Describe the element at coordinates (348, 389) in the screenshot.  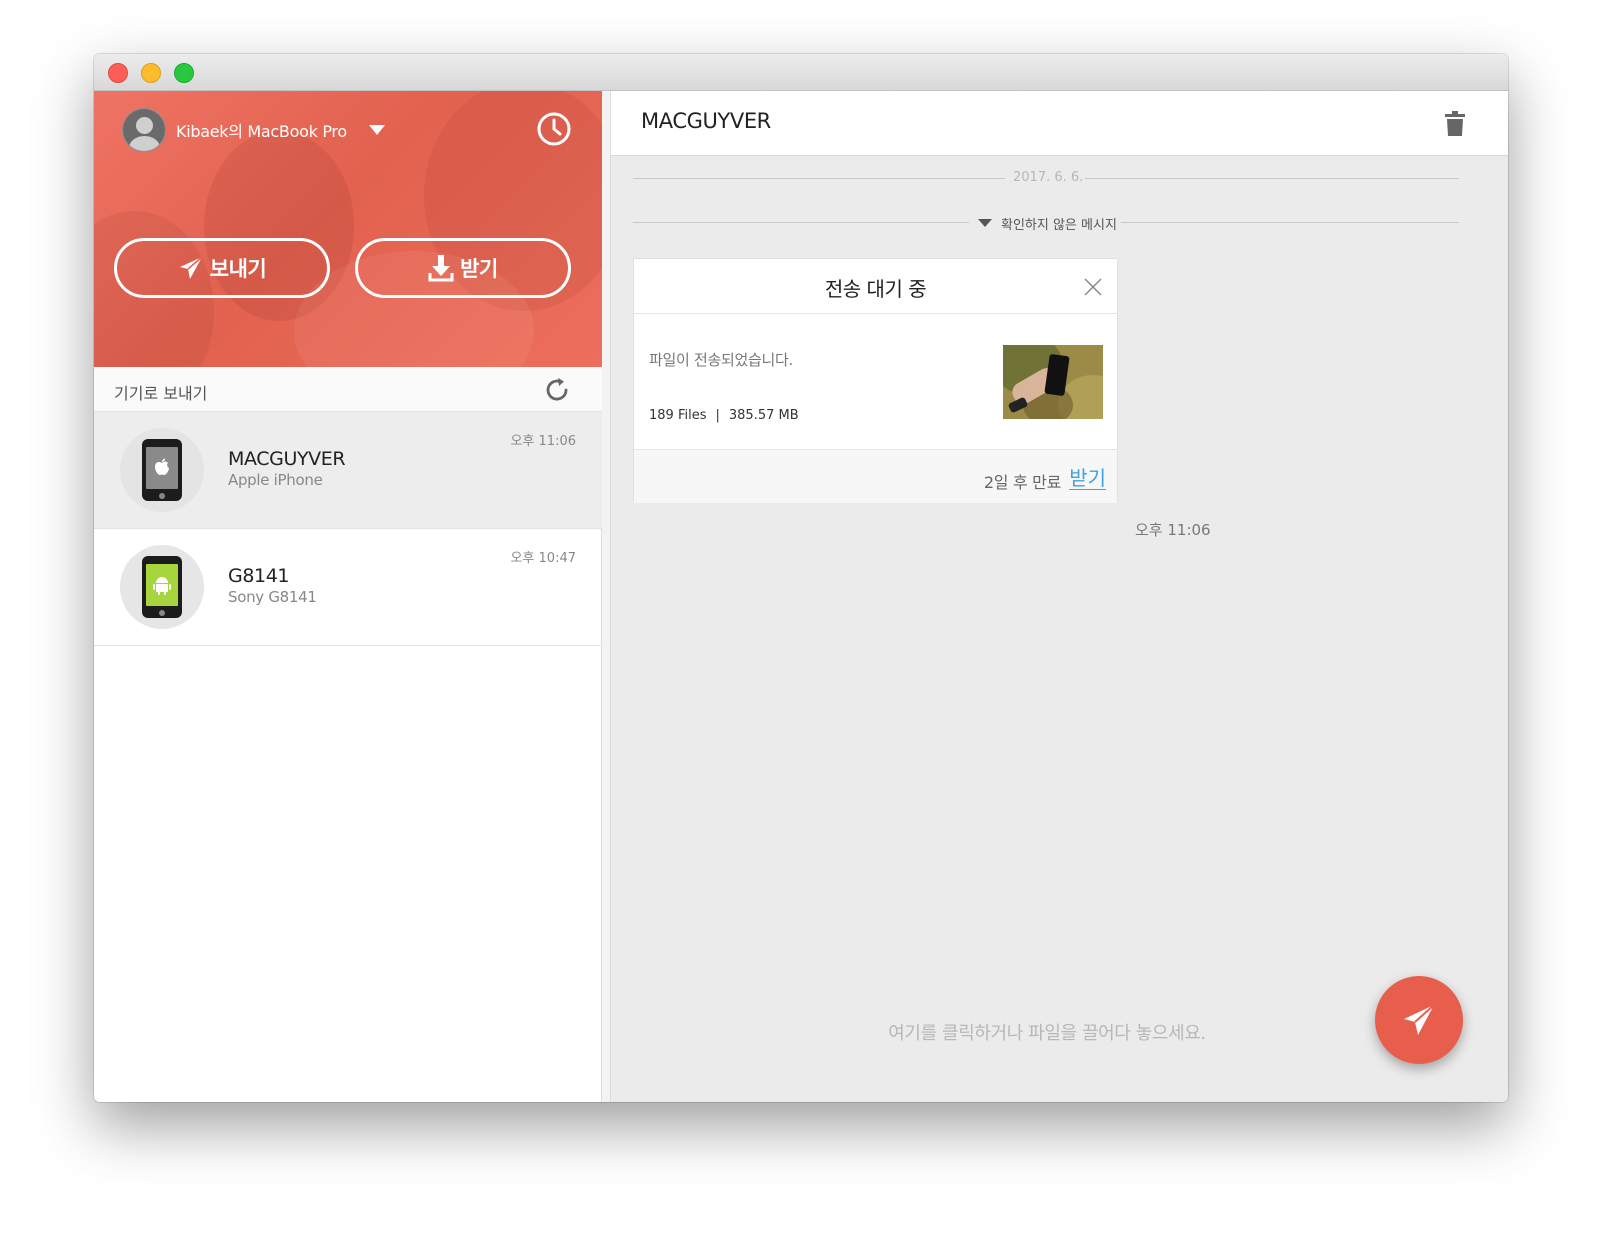
I see `send-to-device-header: 기기로 보내기` at that location.